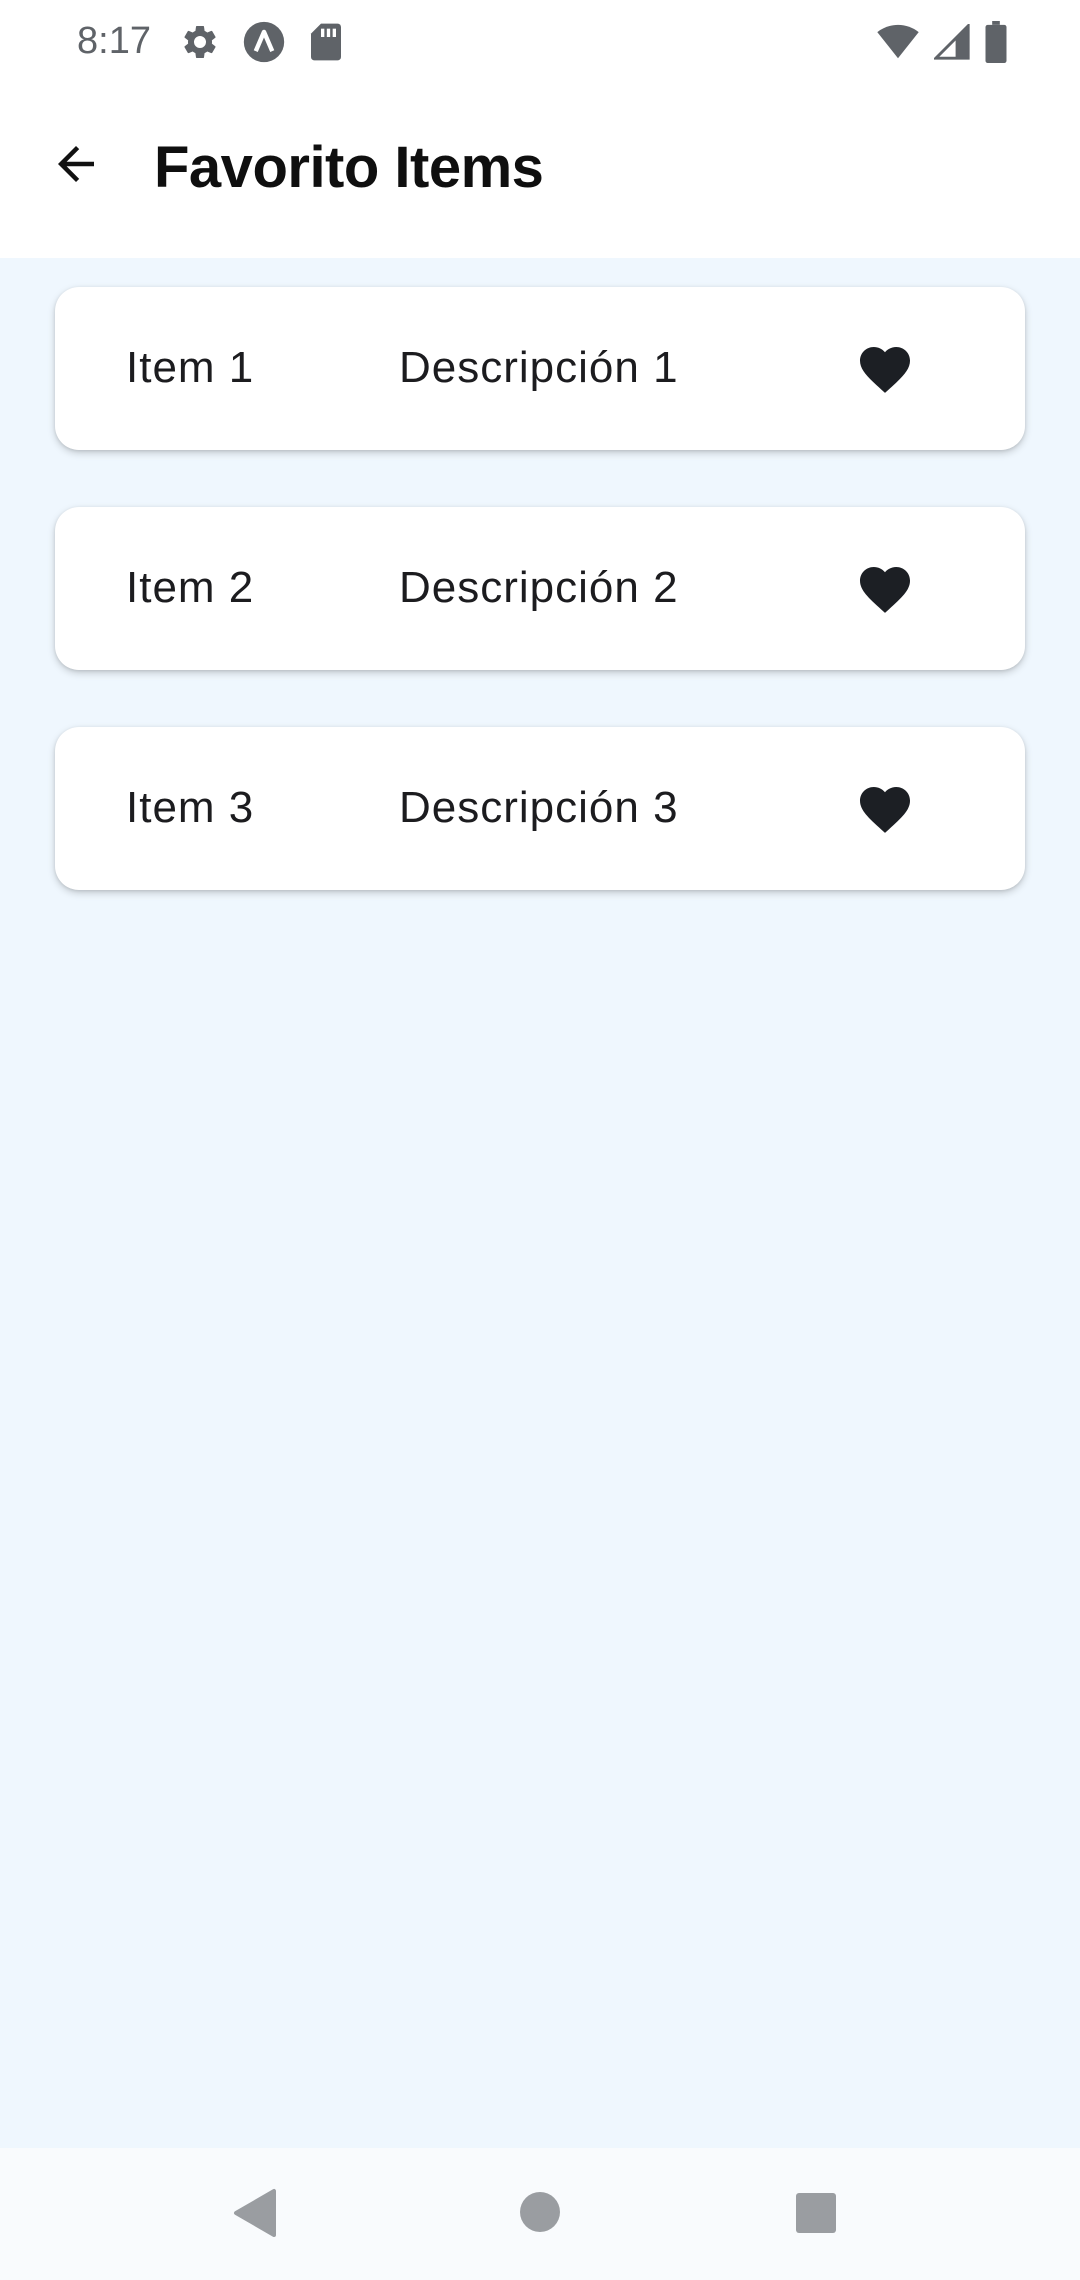  I want to click on app-a-icon, so click(264, 44).